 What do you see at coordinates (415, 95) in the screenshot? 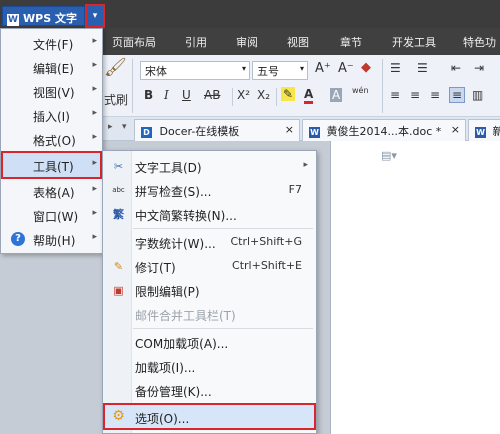
I see `align-center-icon: ≡` at bounding box center [415, 95].